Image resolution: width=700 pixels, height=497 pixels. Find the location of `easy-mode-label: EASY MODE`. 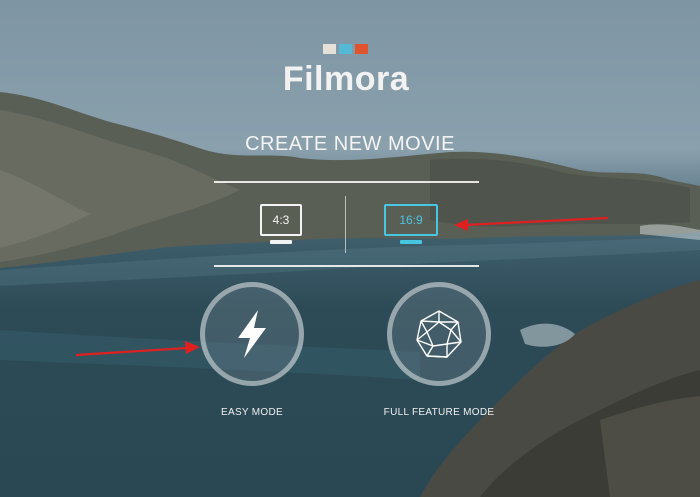

easy-mode-label: EASY MODE is located at coordinates (252, 412).